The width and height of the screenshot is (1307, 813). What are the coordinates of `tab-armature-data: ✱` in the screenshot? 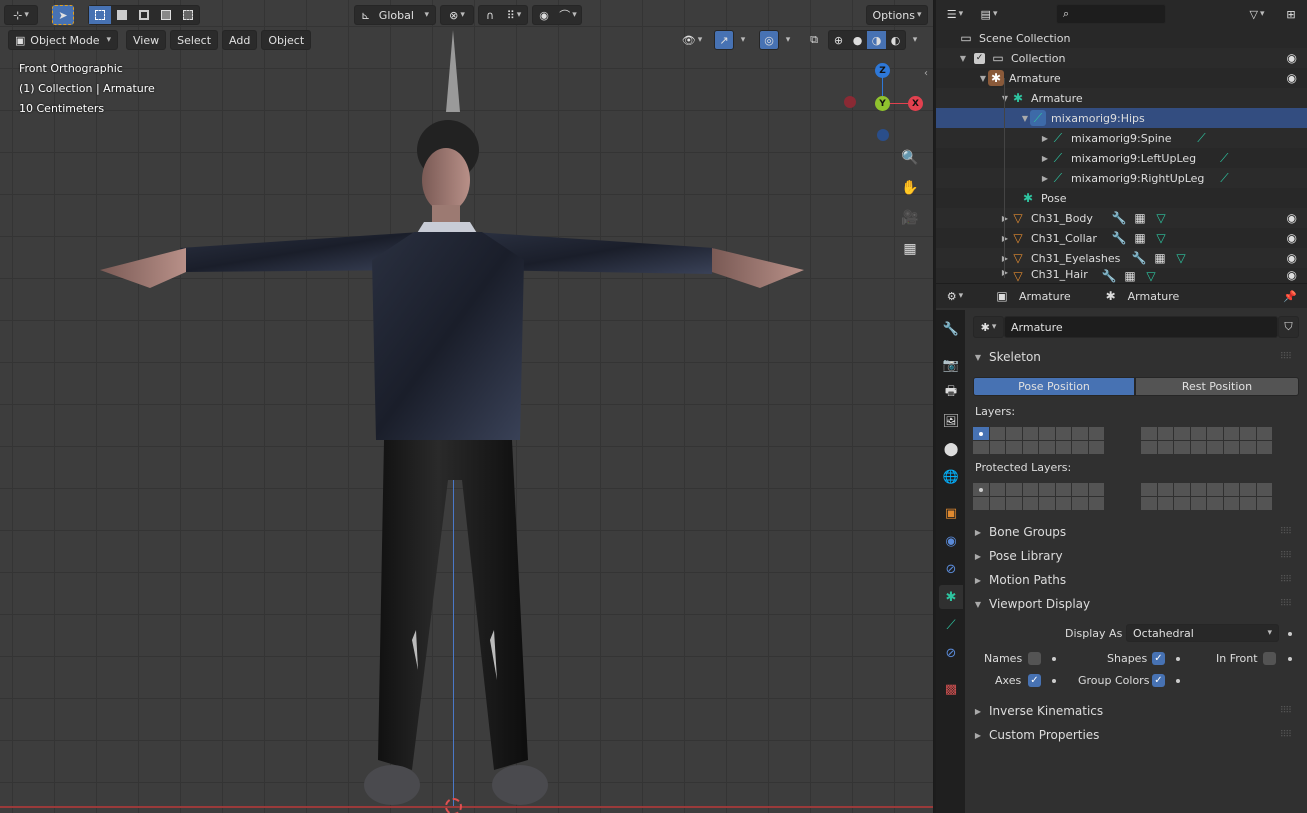 It's located at (951, 597).